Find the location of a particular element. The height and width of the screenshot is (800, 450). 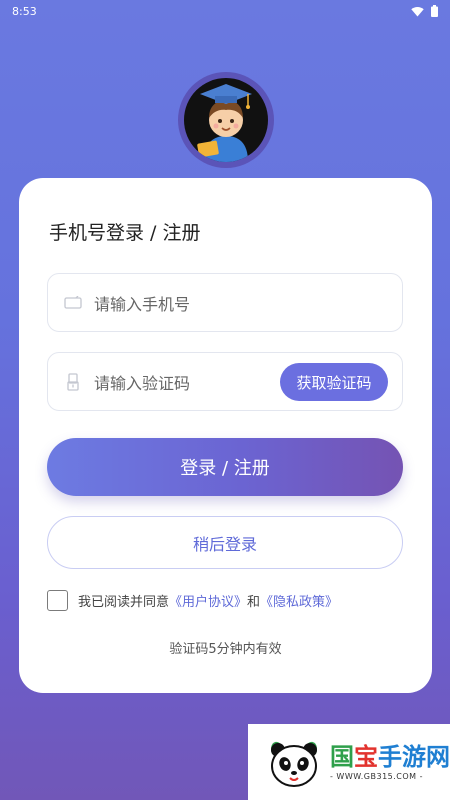

code-input: 请输入验证码 is located at coordinates (142, 382).